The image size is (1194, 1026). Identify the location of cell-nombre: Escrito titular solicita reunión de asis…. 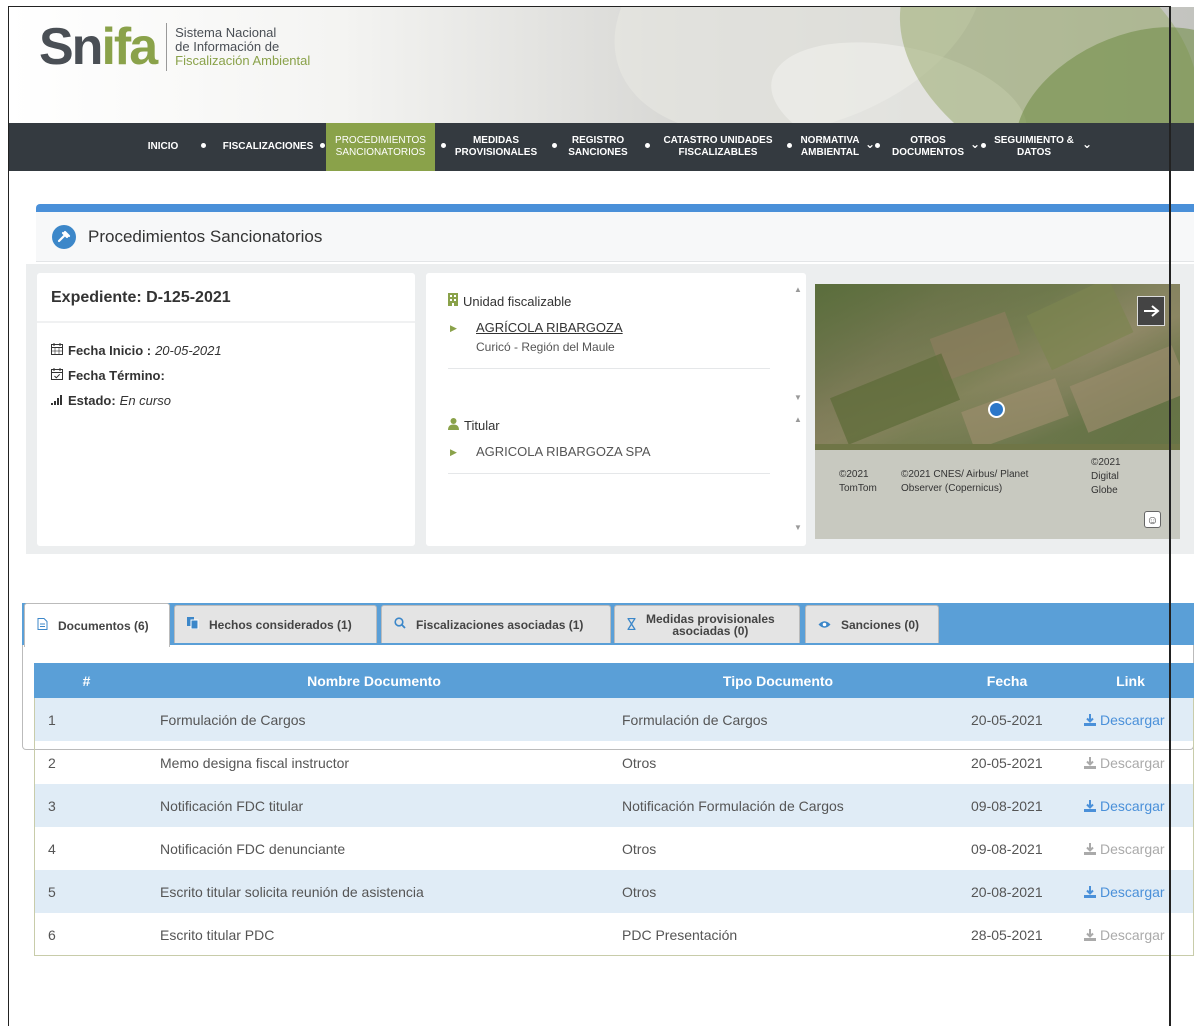
(292, 891).